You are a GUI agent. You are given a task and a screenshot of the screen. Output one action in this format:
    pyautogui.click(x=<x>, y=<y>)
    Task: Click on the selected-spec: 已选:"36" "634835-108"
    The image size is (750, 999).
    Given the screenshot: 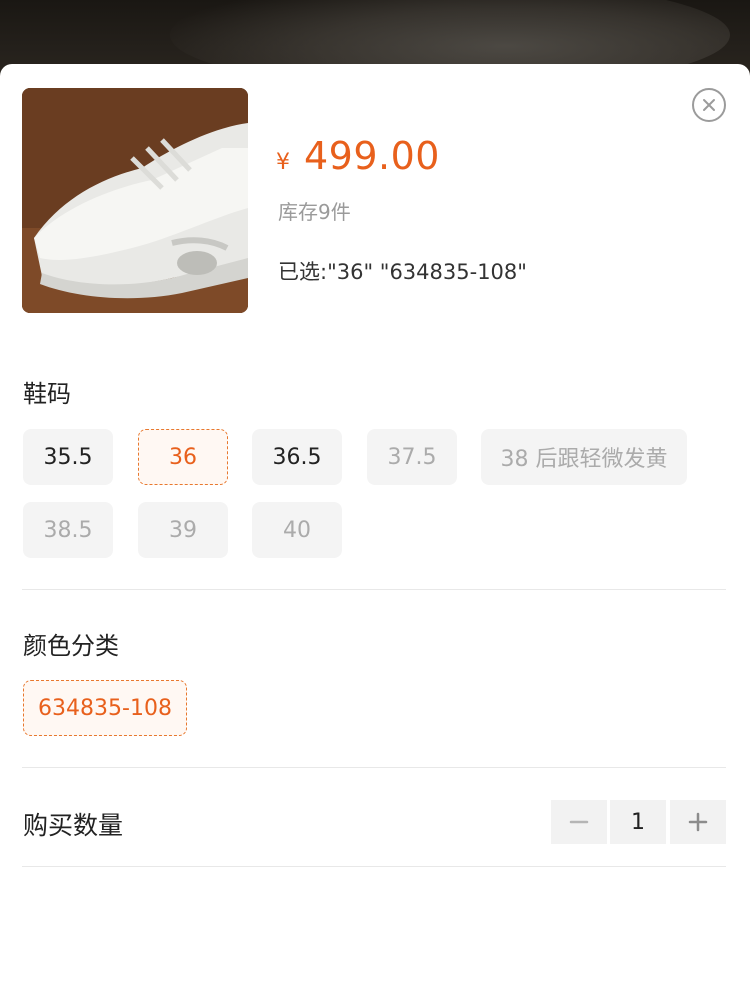 What is the action you would take?
    pyautogui.click(x=402, y=272)
    